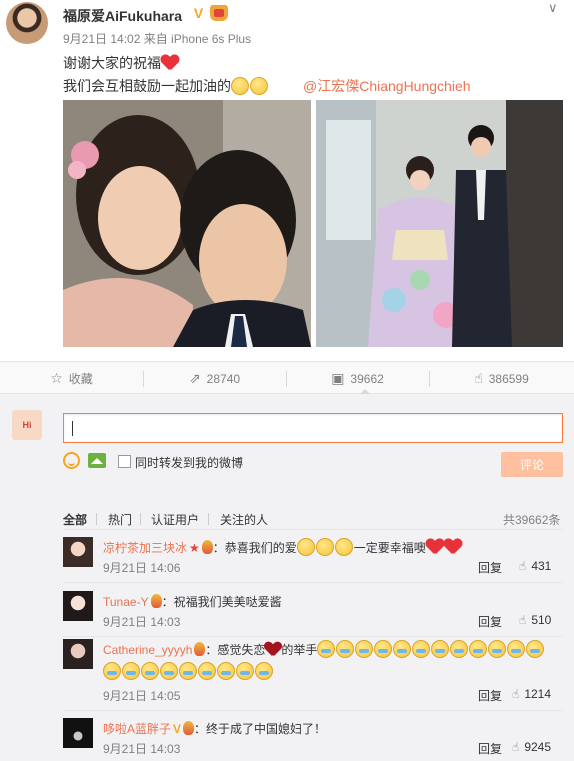 This screenshot has width=574, height=761. Describe the element at coordinates (538, 747) in the screenshot. I see `comment-like-count: 9245` at that location.